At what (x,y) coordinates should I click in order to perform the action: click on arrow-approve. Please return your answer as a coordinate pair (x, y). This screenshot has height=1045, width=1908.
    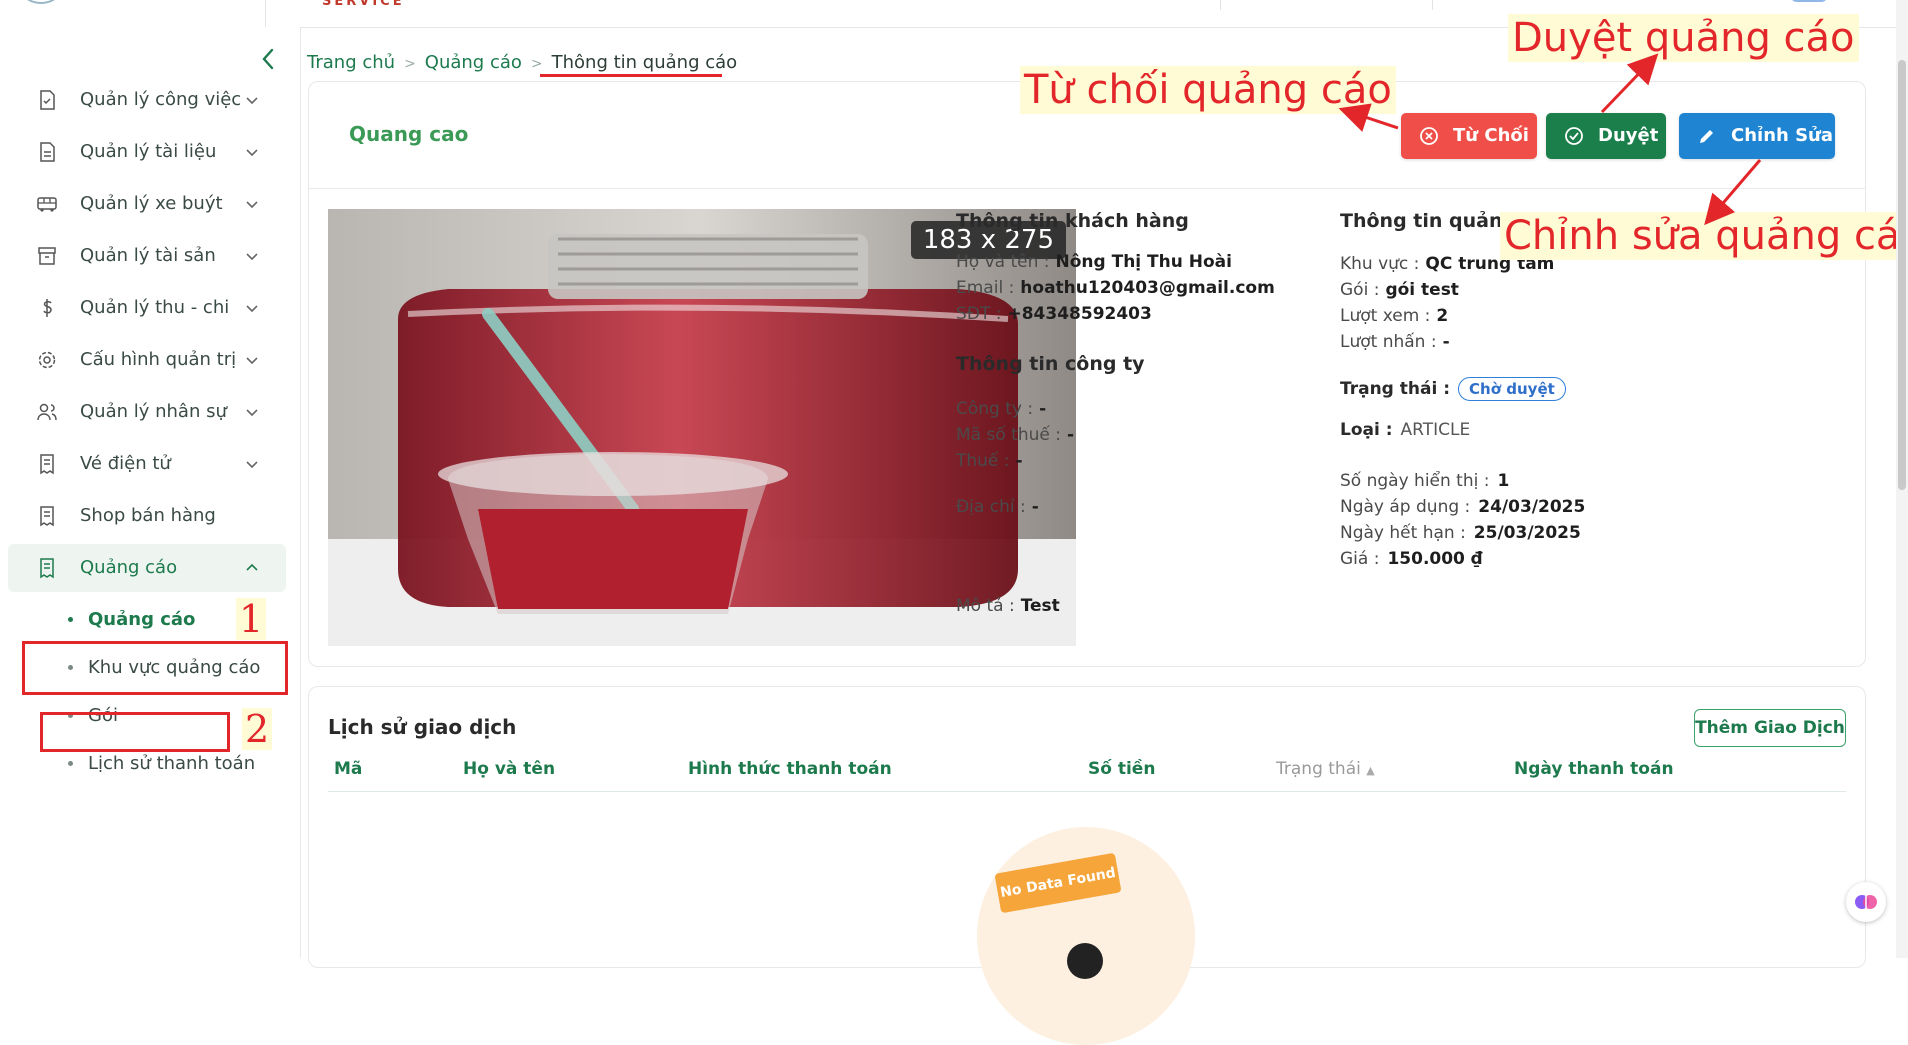
    Looking at the image, I should click on (1629, 83).